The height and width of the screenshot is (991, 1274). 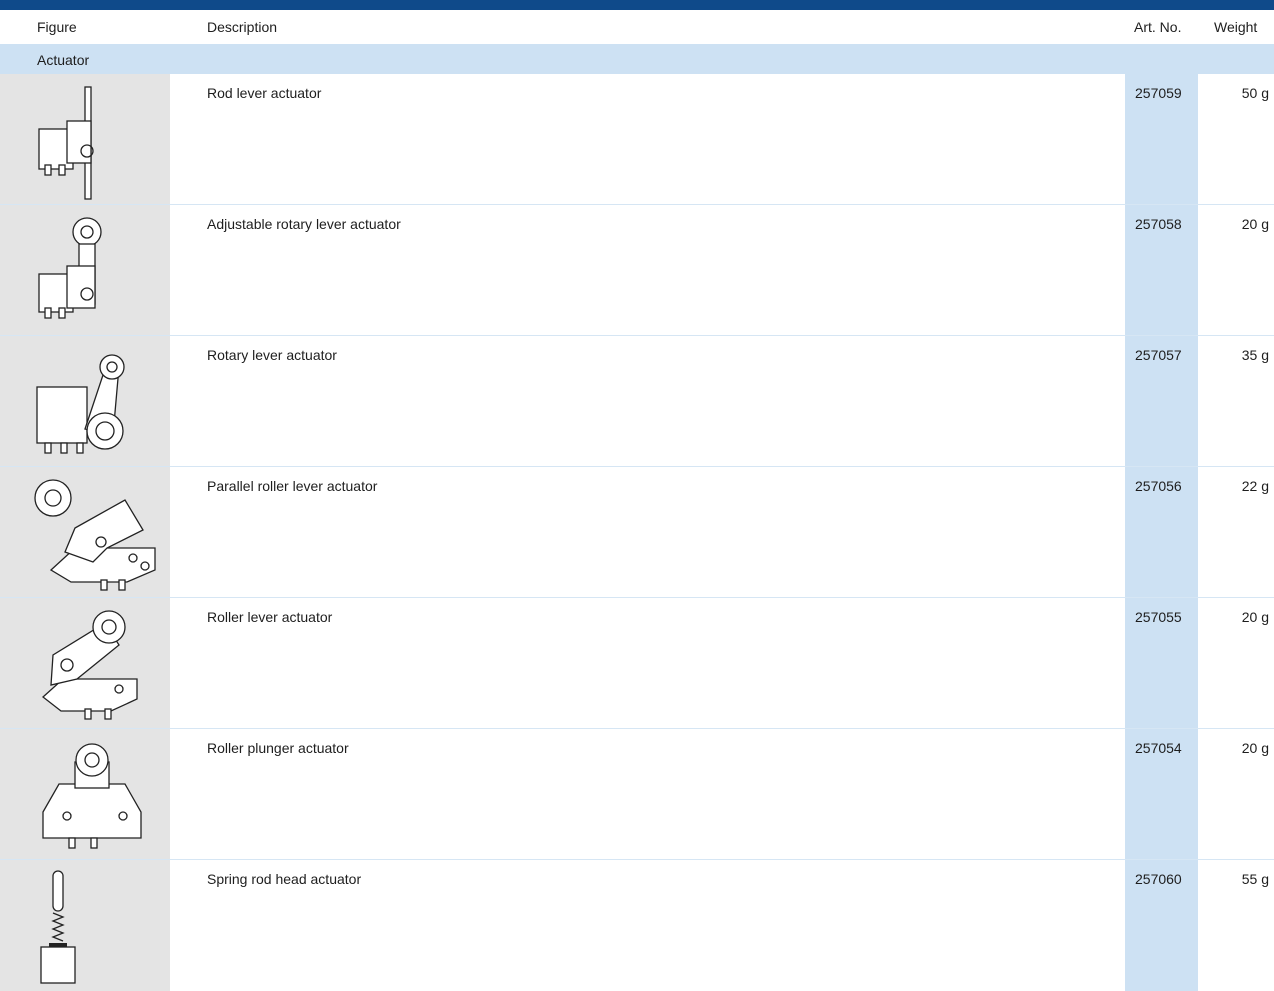 What do you see at coordinates (637, 139) in the screenshot?
I see `table-row: Rod lever actuator 257059 50 g` at bounding box center [637, 139].